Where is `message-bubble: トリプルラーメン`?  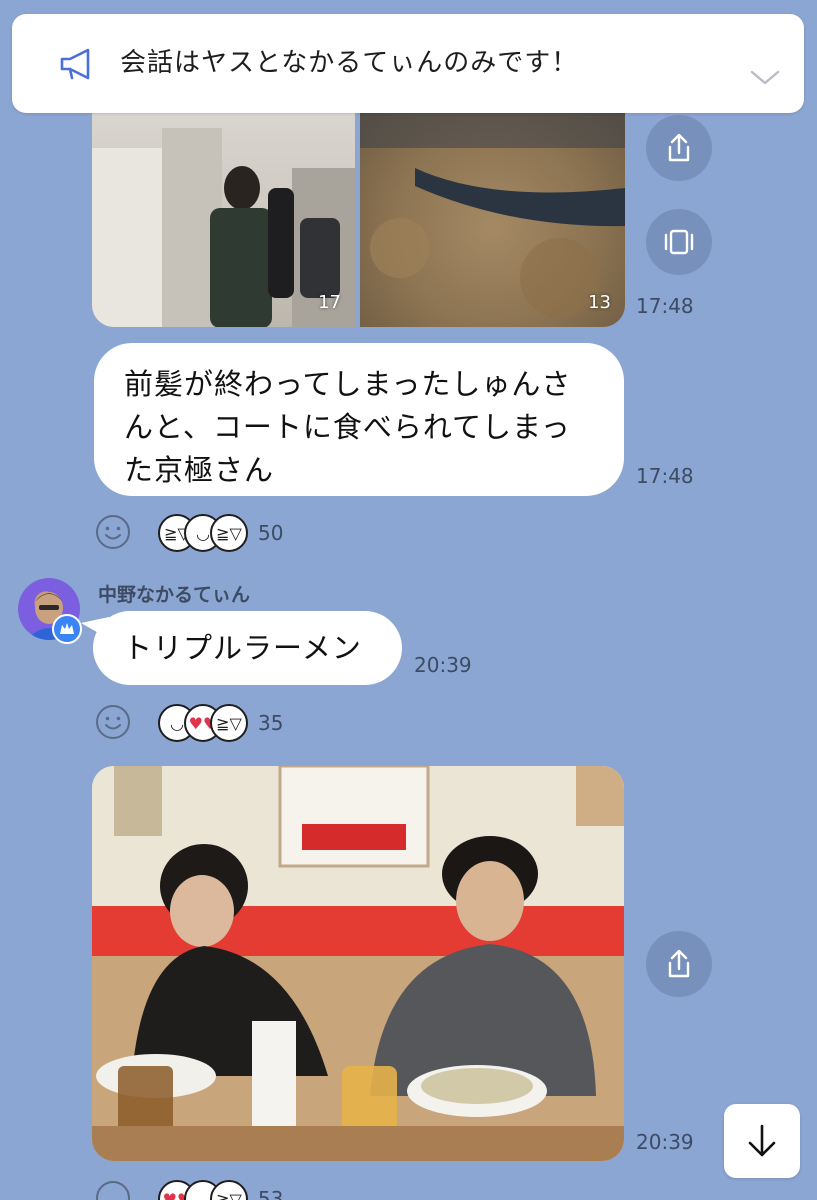 message-bubble: トリプルラーメン is located at coordinates (241, 648).